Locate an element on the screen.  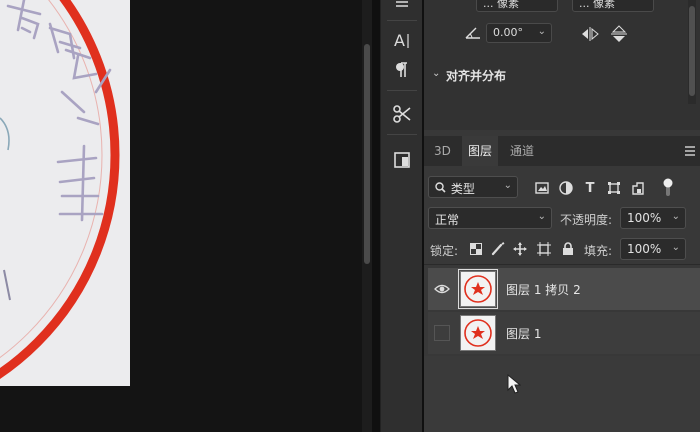
canvas-scroll-thumb is located at coordinates (367, 154).